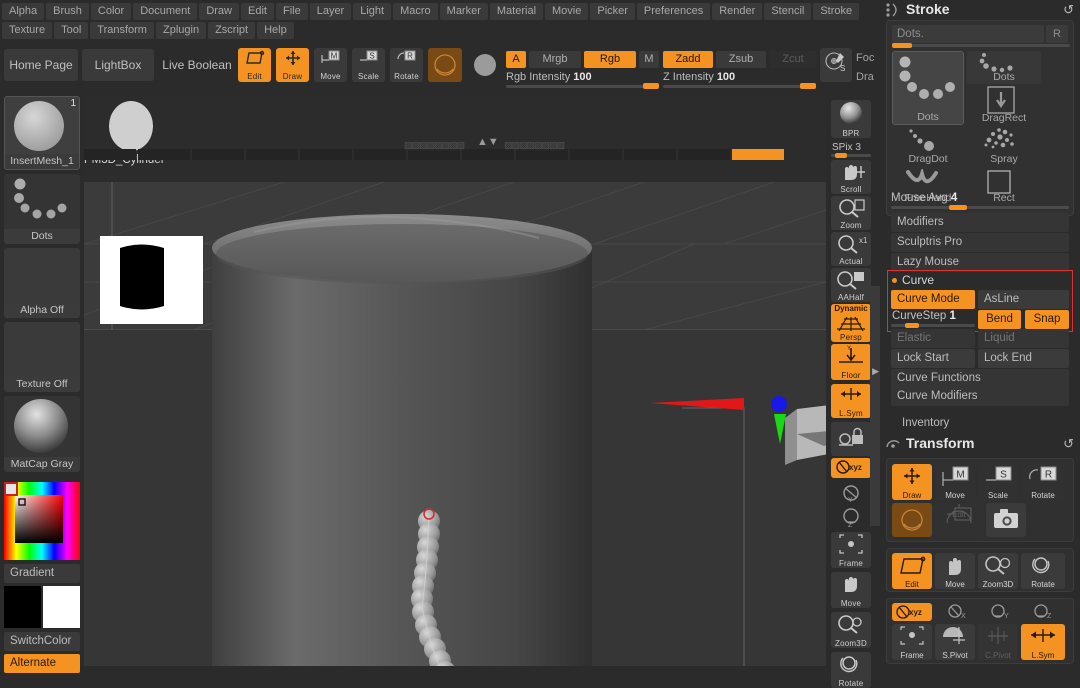  What do you see at coordinates (912, 642) in the screenshot?
I see `frame-button-transform: Frame` at bounding box center [912, 642].